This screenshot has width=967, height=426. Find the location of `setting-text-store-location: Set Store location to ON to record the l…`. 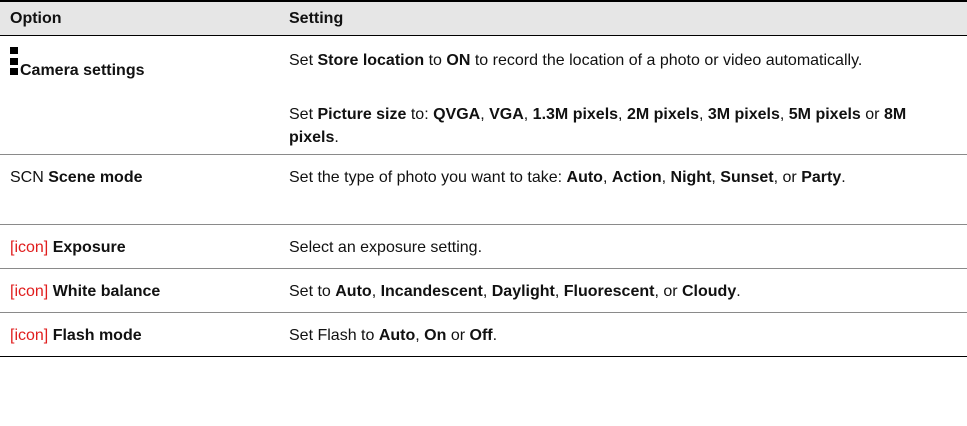

setting-text-store-location: Set Store location to ON to record the l… is located at coordinates (576, 60).